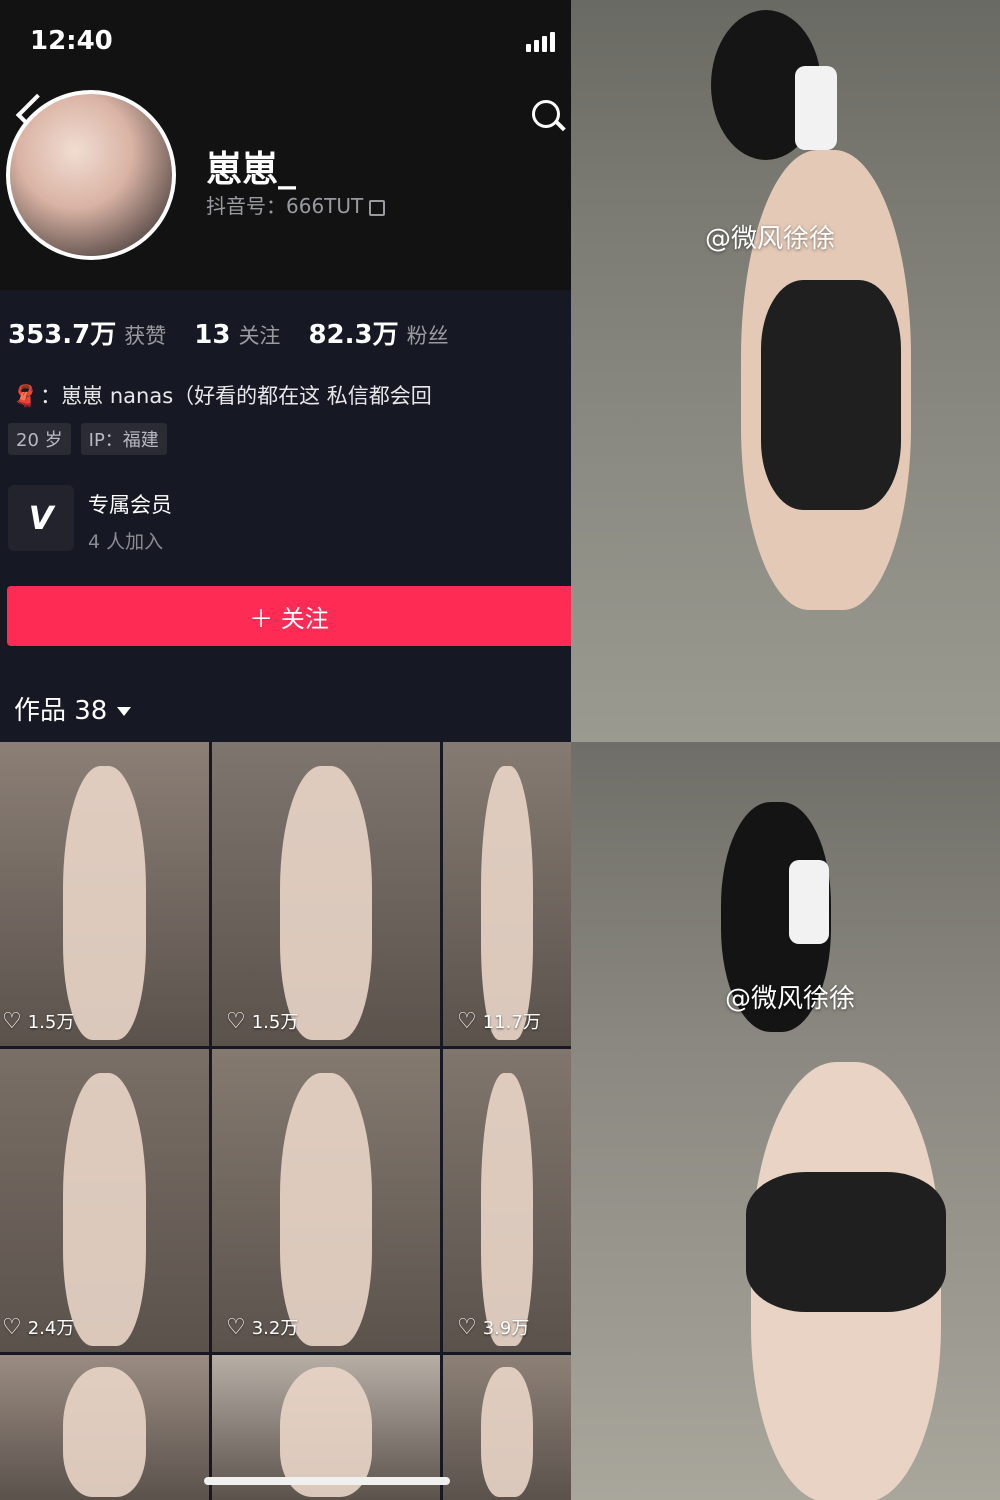 The image size is (1000, 1500). What do you see at coordinates (61, 711) in the screenshot?
I see `works-title: 作品 38` at bounding box center [61, 711].